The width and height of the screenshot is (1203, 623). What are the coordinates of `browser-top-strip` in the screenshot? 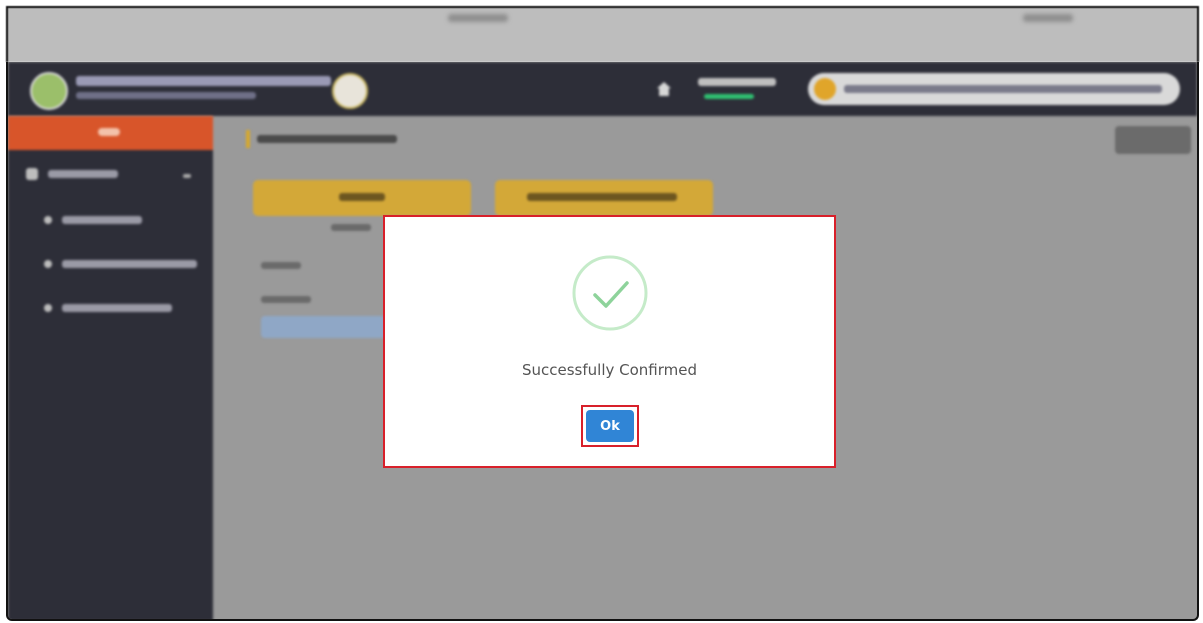 It's located at (602, 34).